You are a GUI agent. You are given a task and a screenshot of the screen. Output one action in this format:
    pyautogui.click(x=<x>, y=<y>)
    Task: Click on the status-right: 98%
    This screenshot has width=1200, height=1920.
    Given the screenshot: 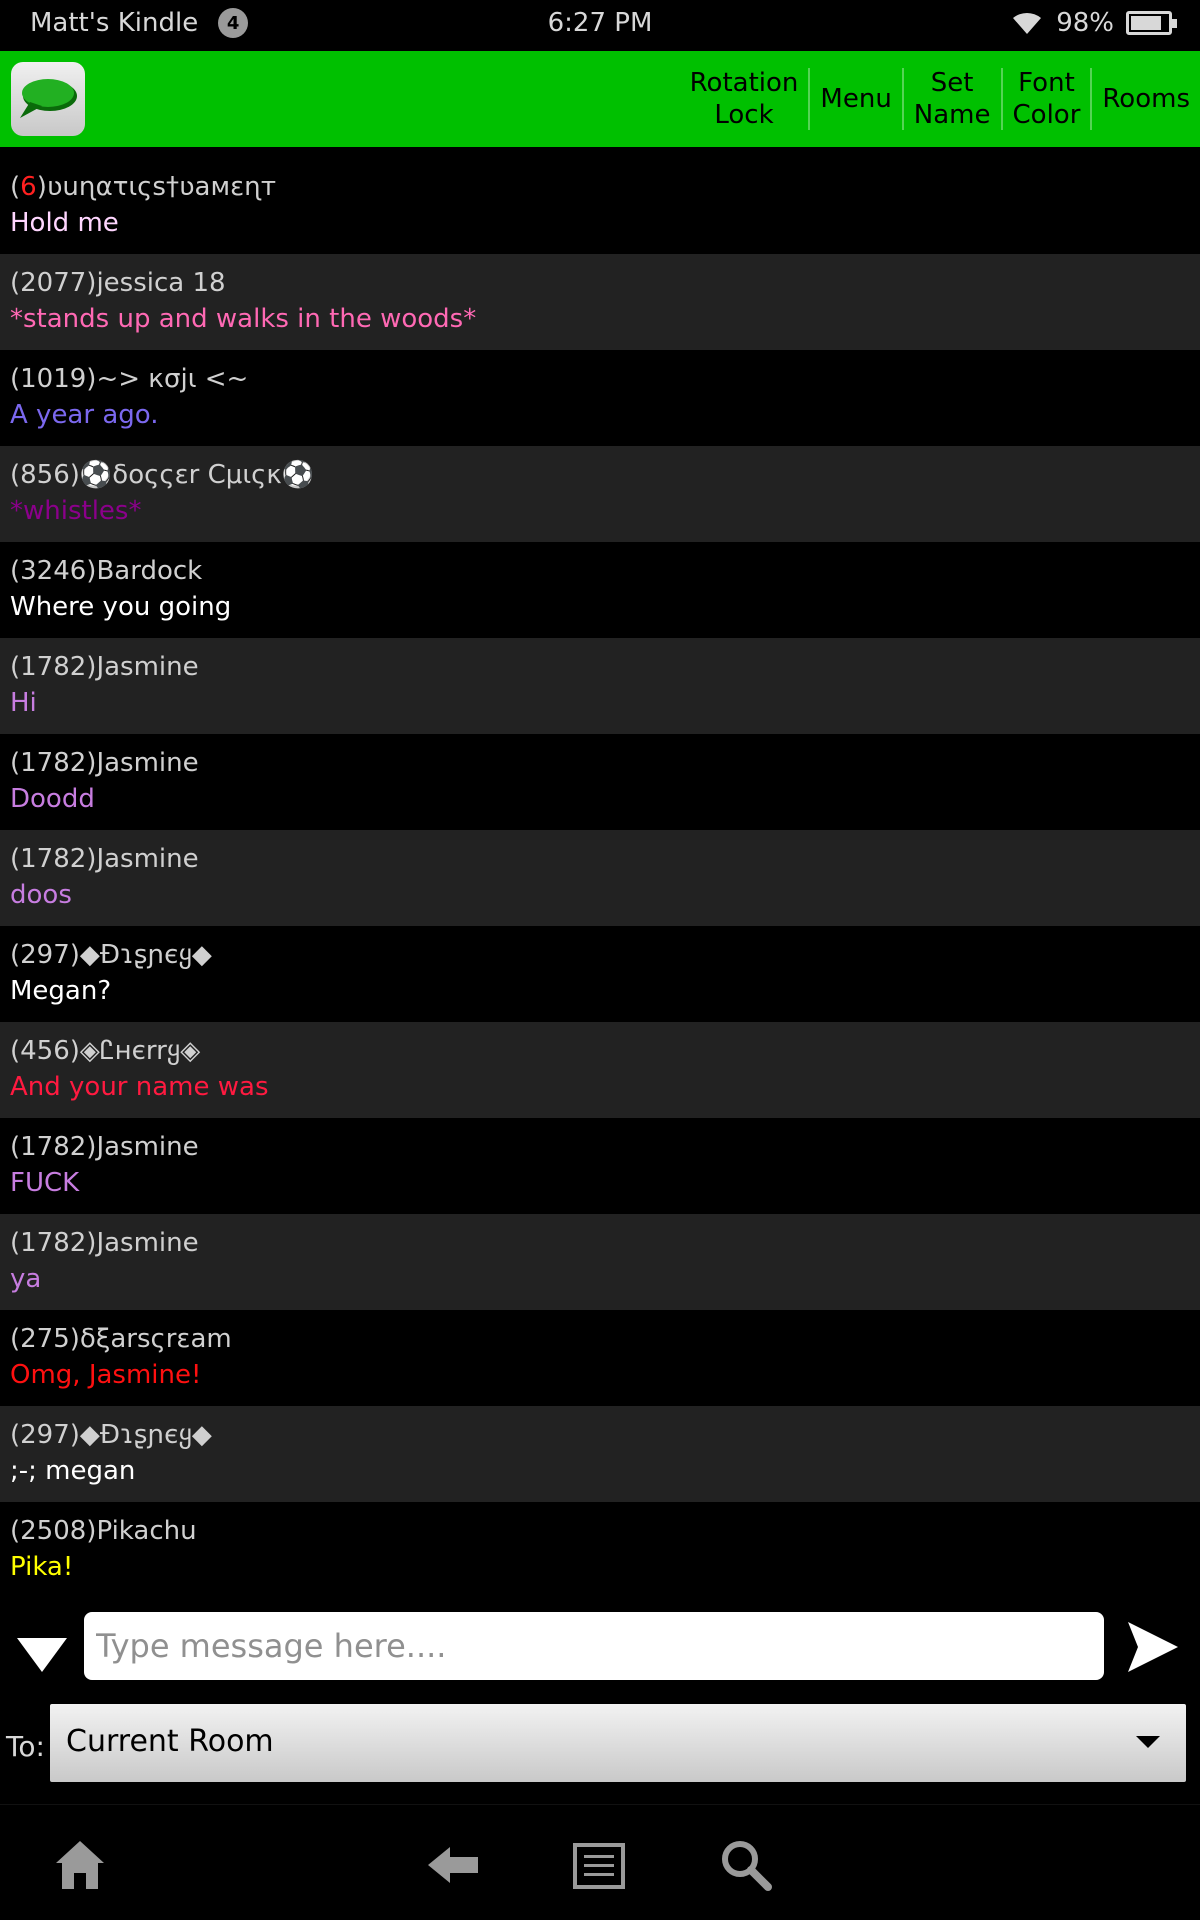 What is the action you would take?
    pyautogui.click(x=1093, y=23)
    